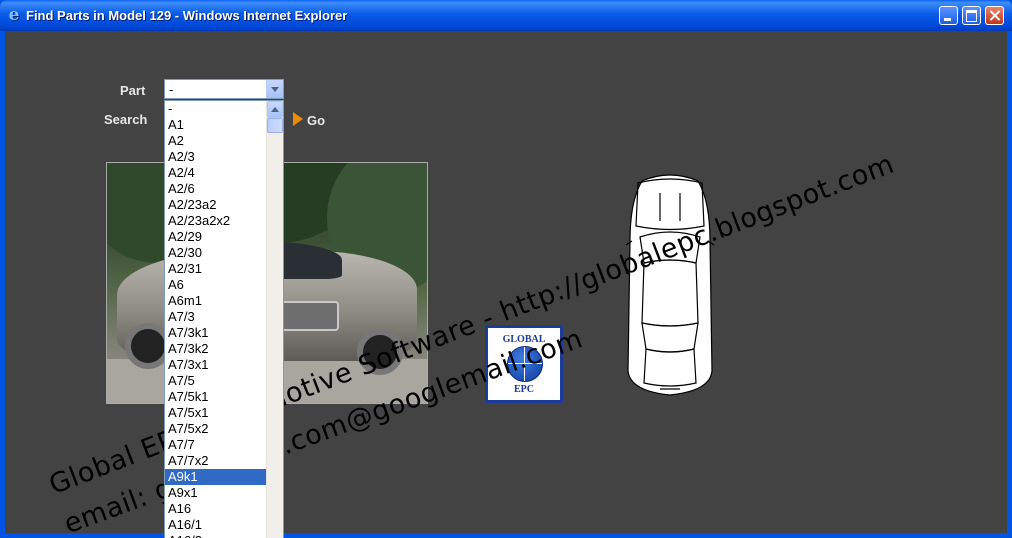 The width and height of the screenshot is (1012, 538). I want to click on maximize-button, so click(971, 15).